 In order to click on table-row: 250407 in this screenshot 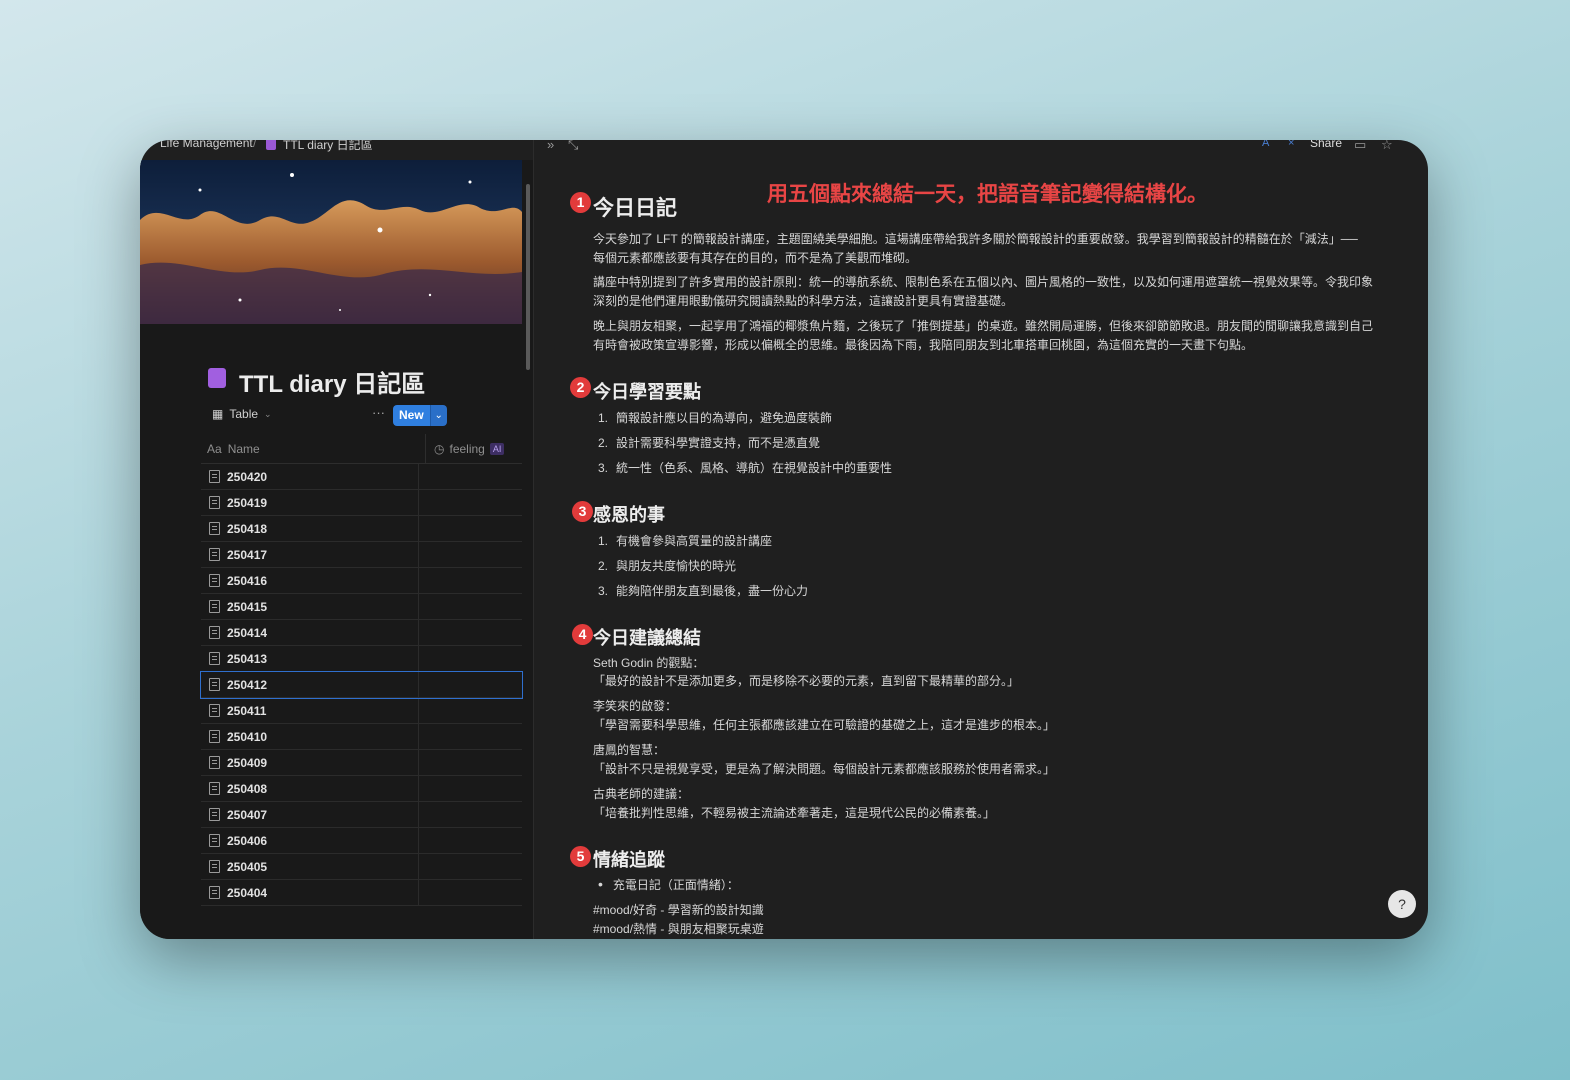, I will do `click(361, 815)`.